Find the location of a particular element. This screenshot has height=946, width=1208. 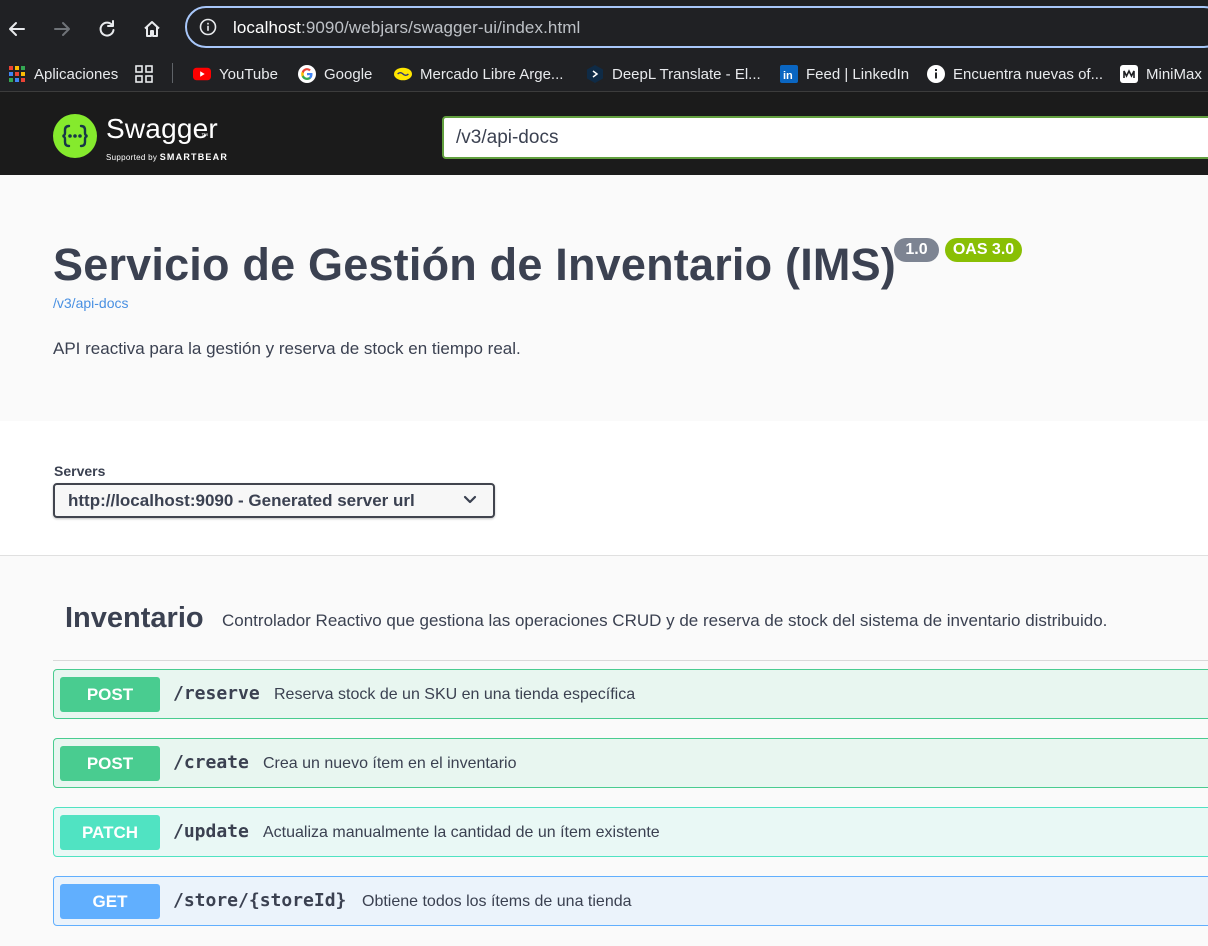

operation-path: /update is located at coordinates (211, 831).